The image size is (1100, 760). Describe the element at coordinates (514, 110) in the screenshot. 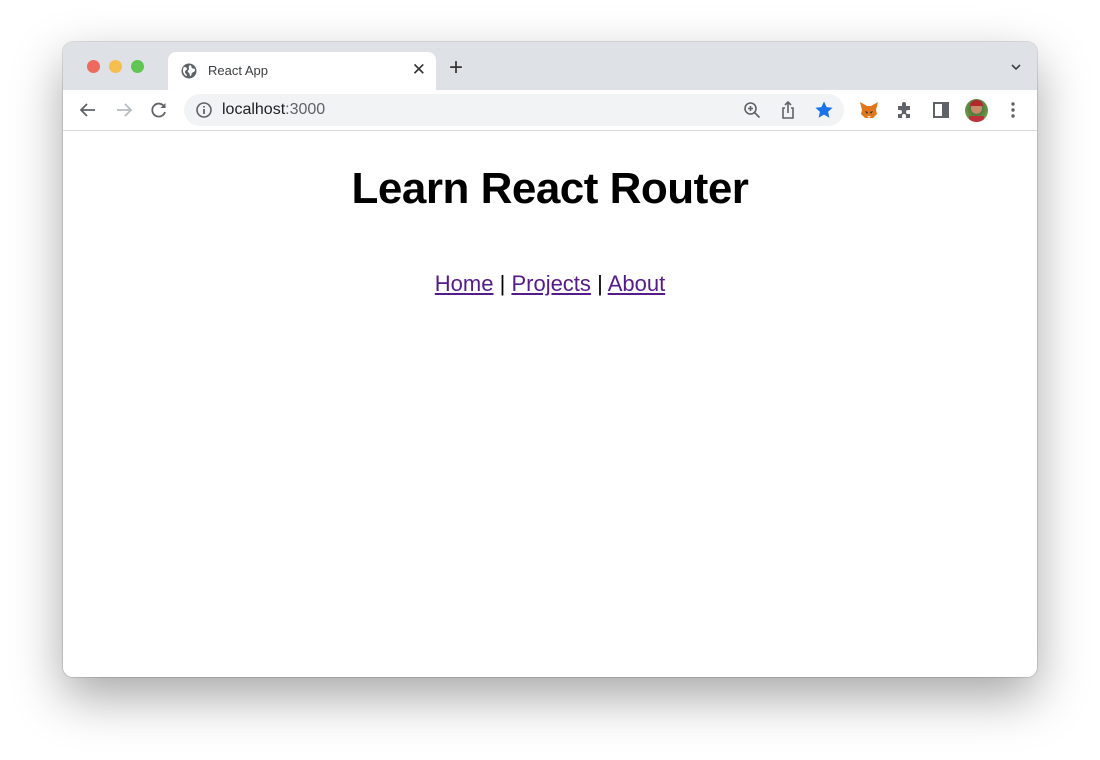

I see `address-bar: localhost:3000` at that location.